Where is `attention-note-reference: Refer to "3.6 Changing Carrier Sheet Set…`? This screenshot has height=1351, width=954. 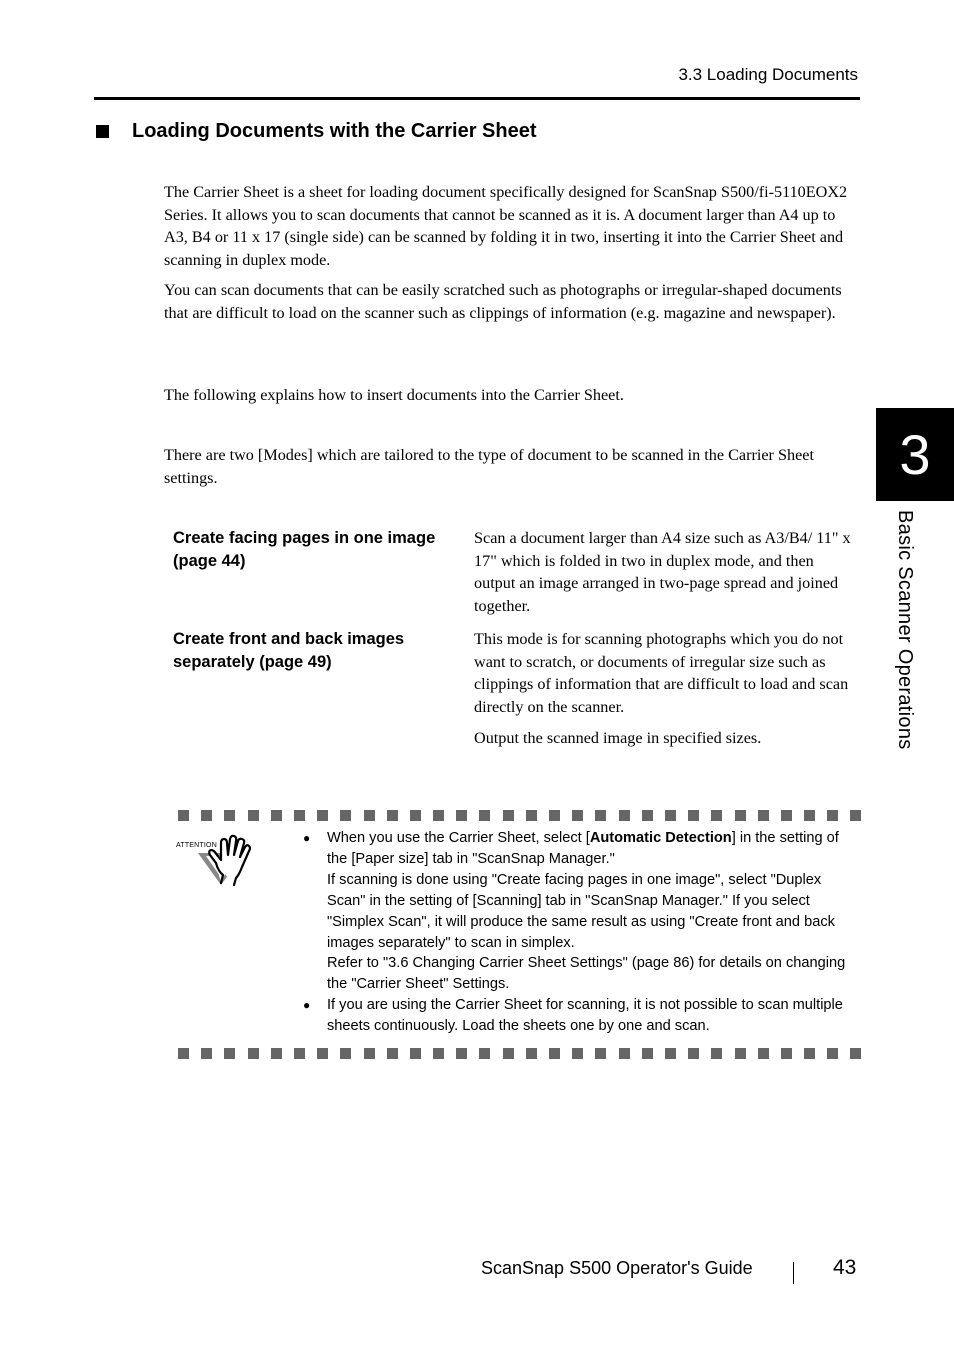
attention-note-reference: Refer to "3.6 Changing Carrier Sheet Set… is located at coordinates (593, 974).